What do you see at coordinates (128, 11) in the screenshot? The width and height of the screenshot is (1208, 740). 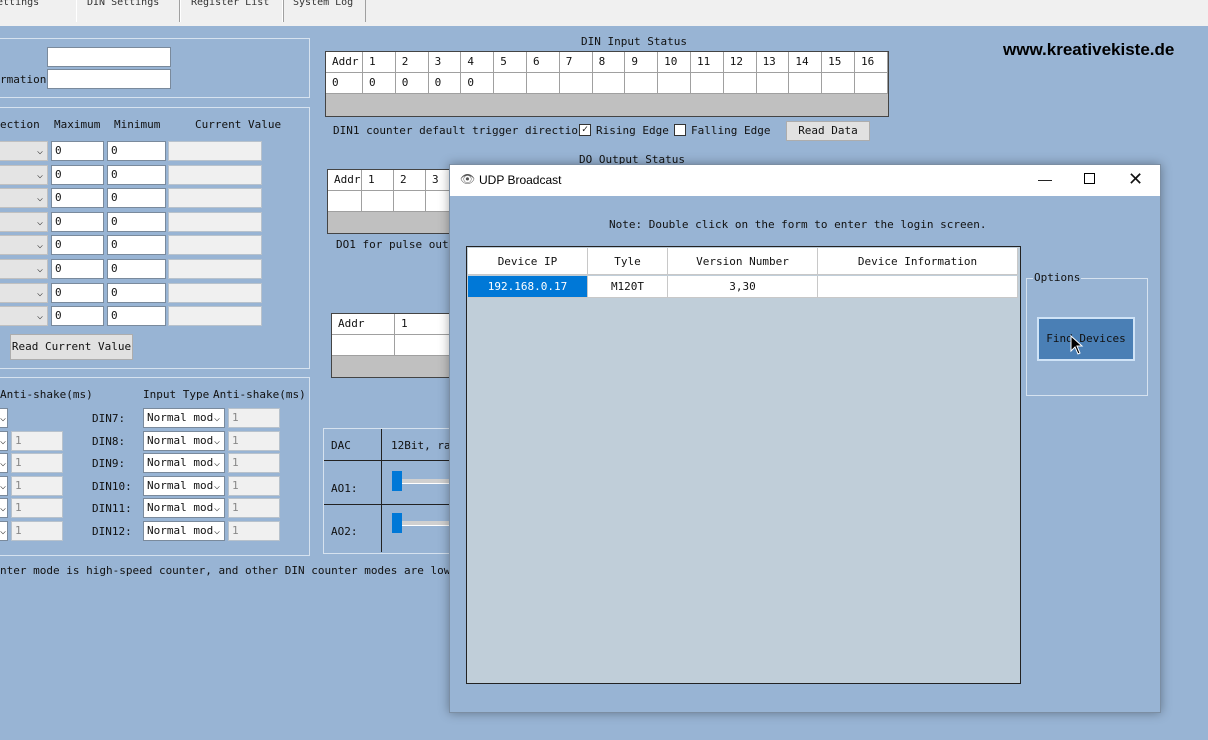 I see `tab-din-settings: DIN Settings` at bounding box center [128, 11].